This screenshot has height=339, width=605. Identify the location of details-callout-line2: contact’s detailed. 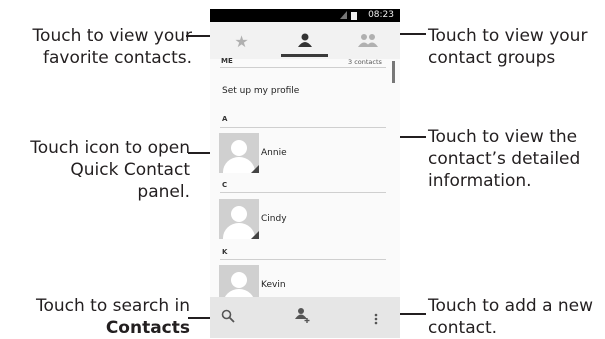
(504, 159).